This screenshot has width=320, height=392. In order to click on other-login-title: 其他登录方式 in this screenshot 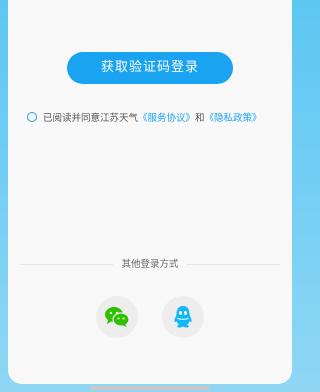, I will do `click(150, 264)`.